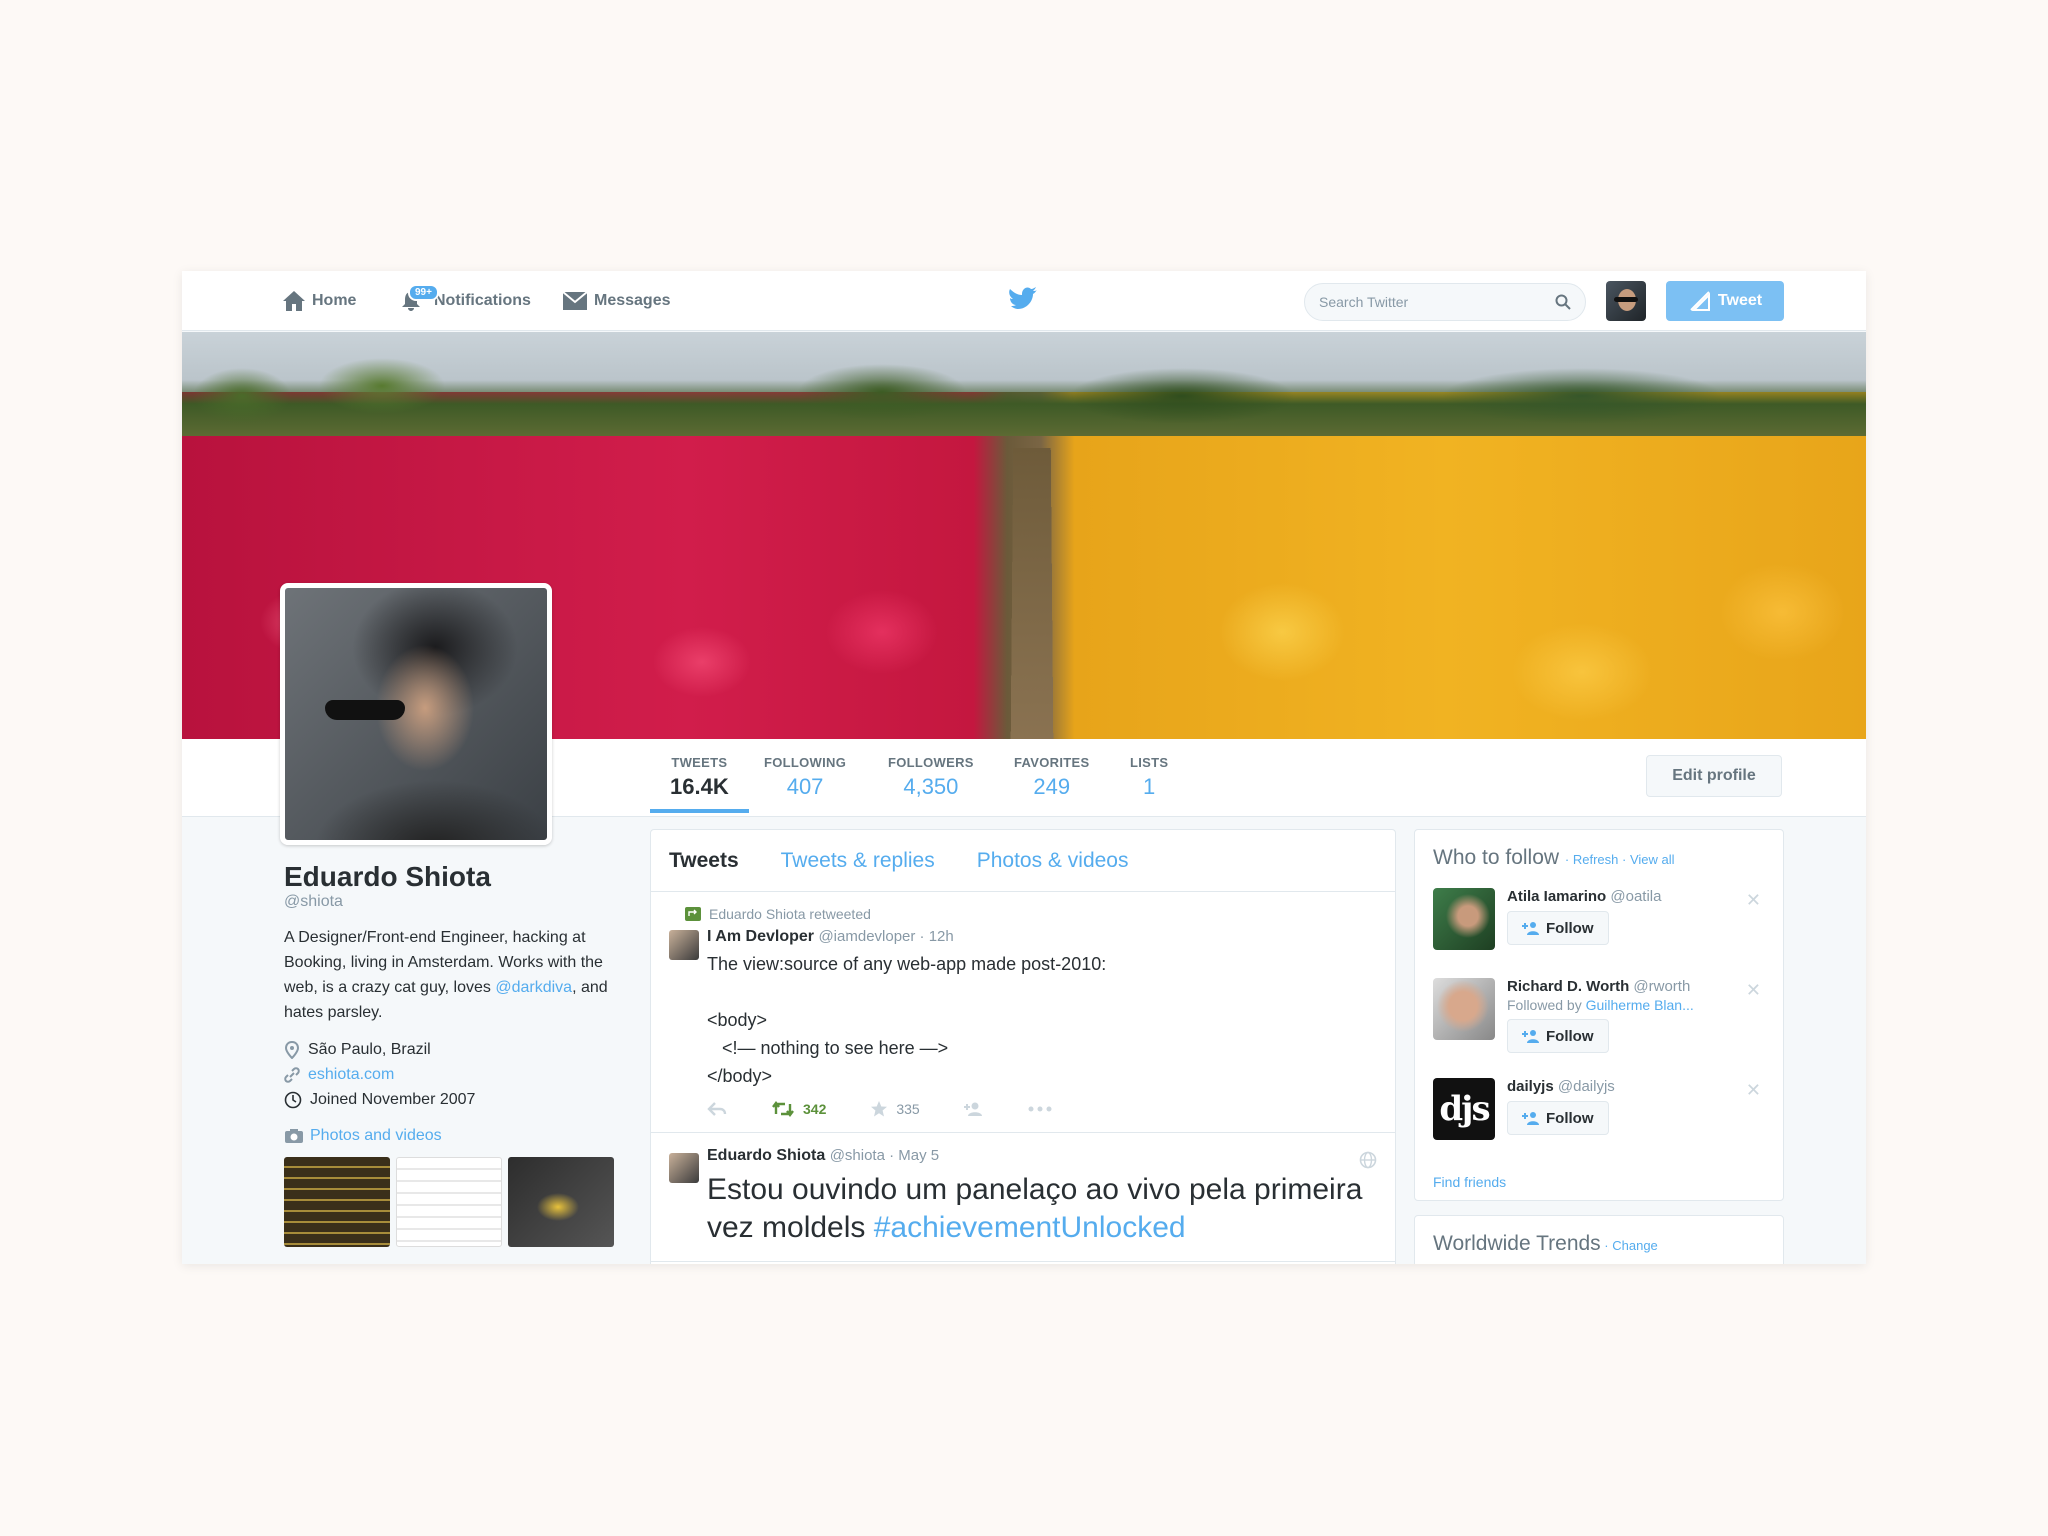 The height and width of the screenshot is (1536, 2048). I want to click on profile-handle: @shiota, so click(454, 902).